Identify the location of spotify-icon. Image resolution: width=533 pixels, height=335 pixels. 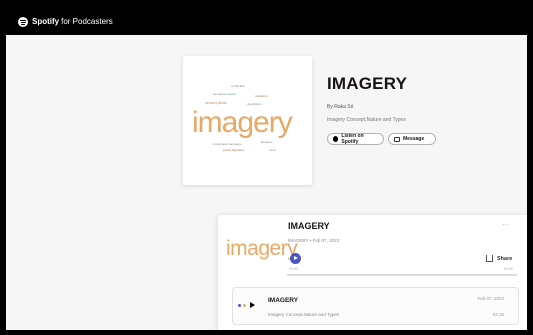
(336, 139).